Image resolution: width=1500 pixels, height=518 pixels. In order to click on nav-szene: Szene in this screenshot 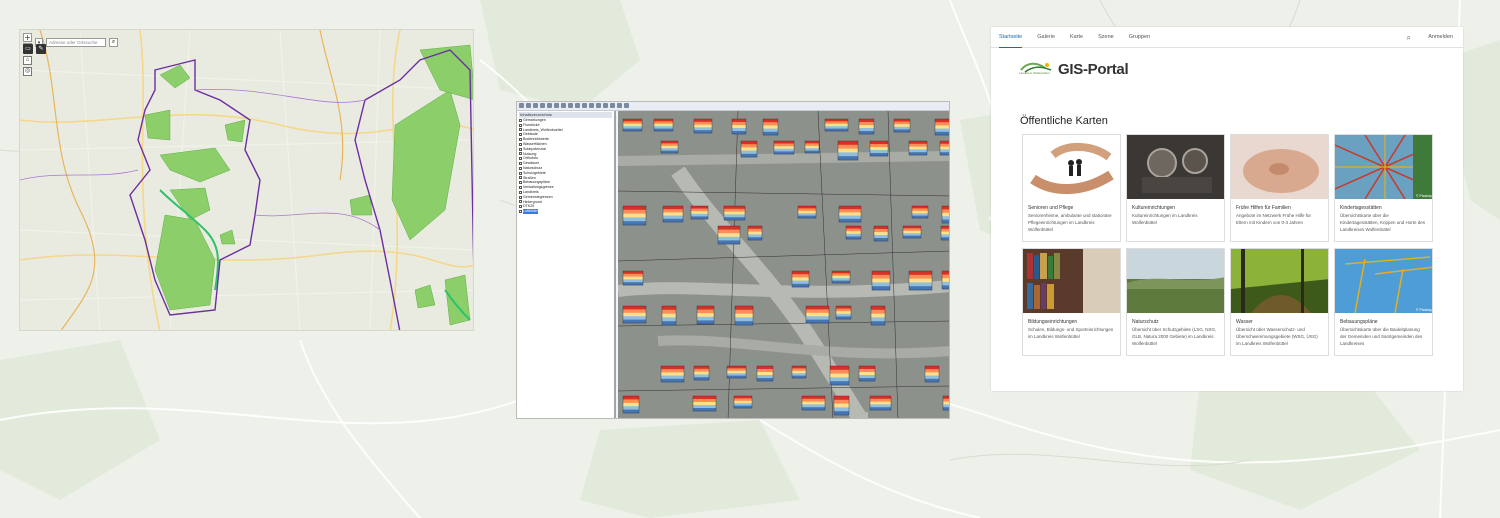, I will do `click(1106, 37)`.